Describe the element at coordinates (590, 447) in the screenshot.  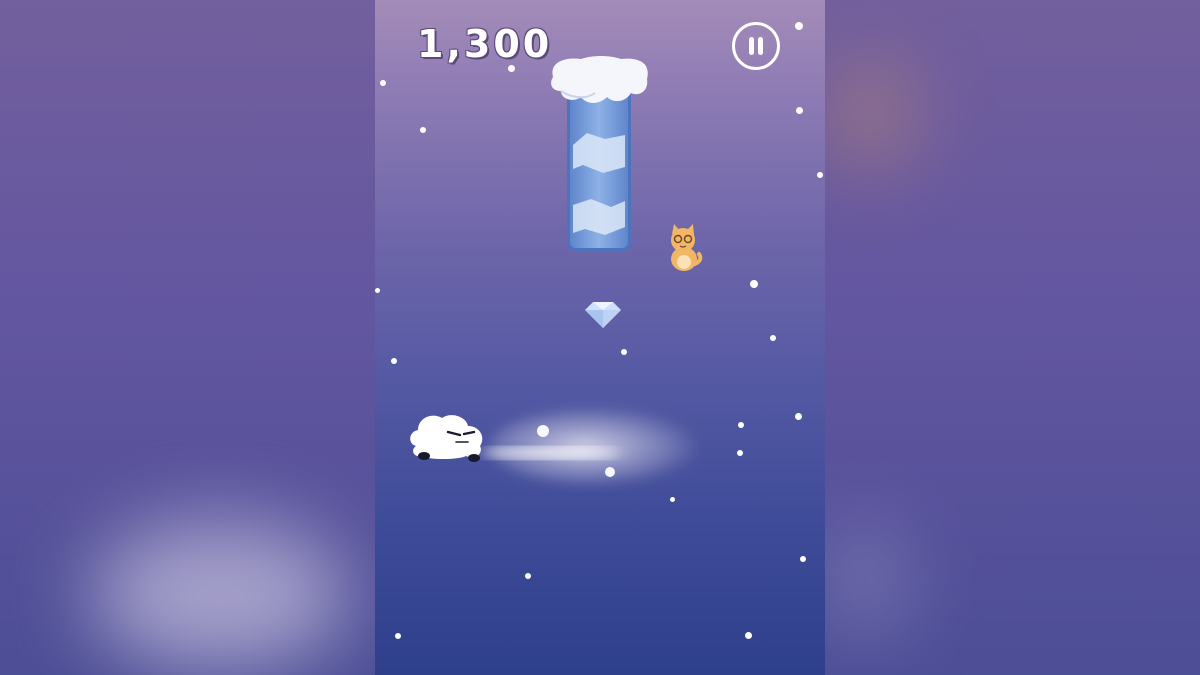
I see `cloud-dash-trail` at that location.